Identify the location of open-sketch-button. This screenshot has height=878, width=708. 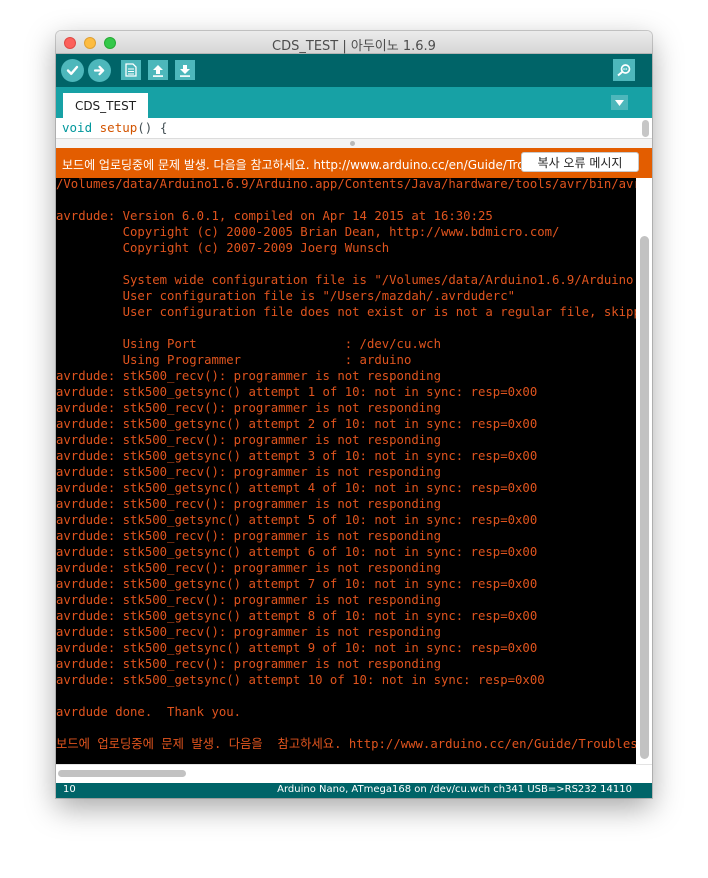
(158, 70).